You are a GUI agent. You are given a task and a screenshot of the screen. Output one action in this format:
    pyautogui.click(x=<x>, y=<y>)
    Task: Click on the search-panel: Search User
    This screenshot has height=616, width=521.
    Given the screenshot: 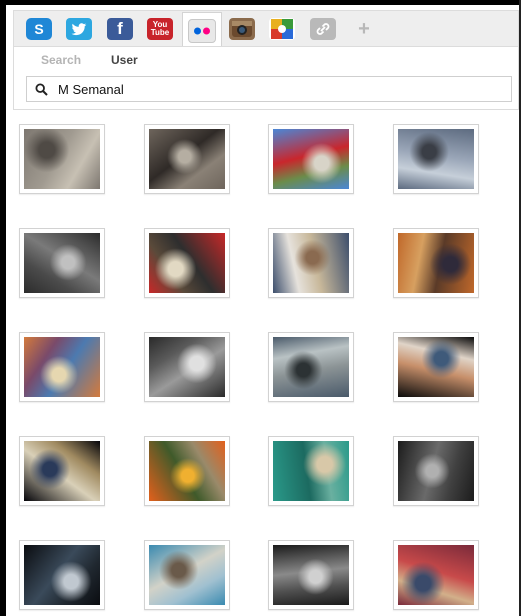 What is the action you would take?
    pyautogui.click(x=266, y=78)
    